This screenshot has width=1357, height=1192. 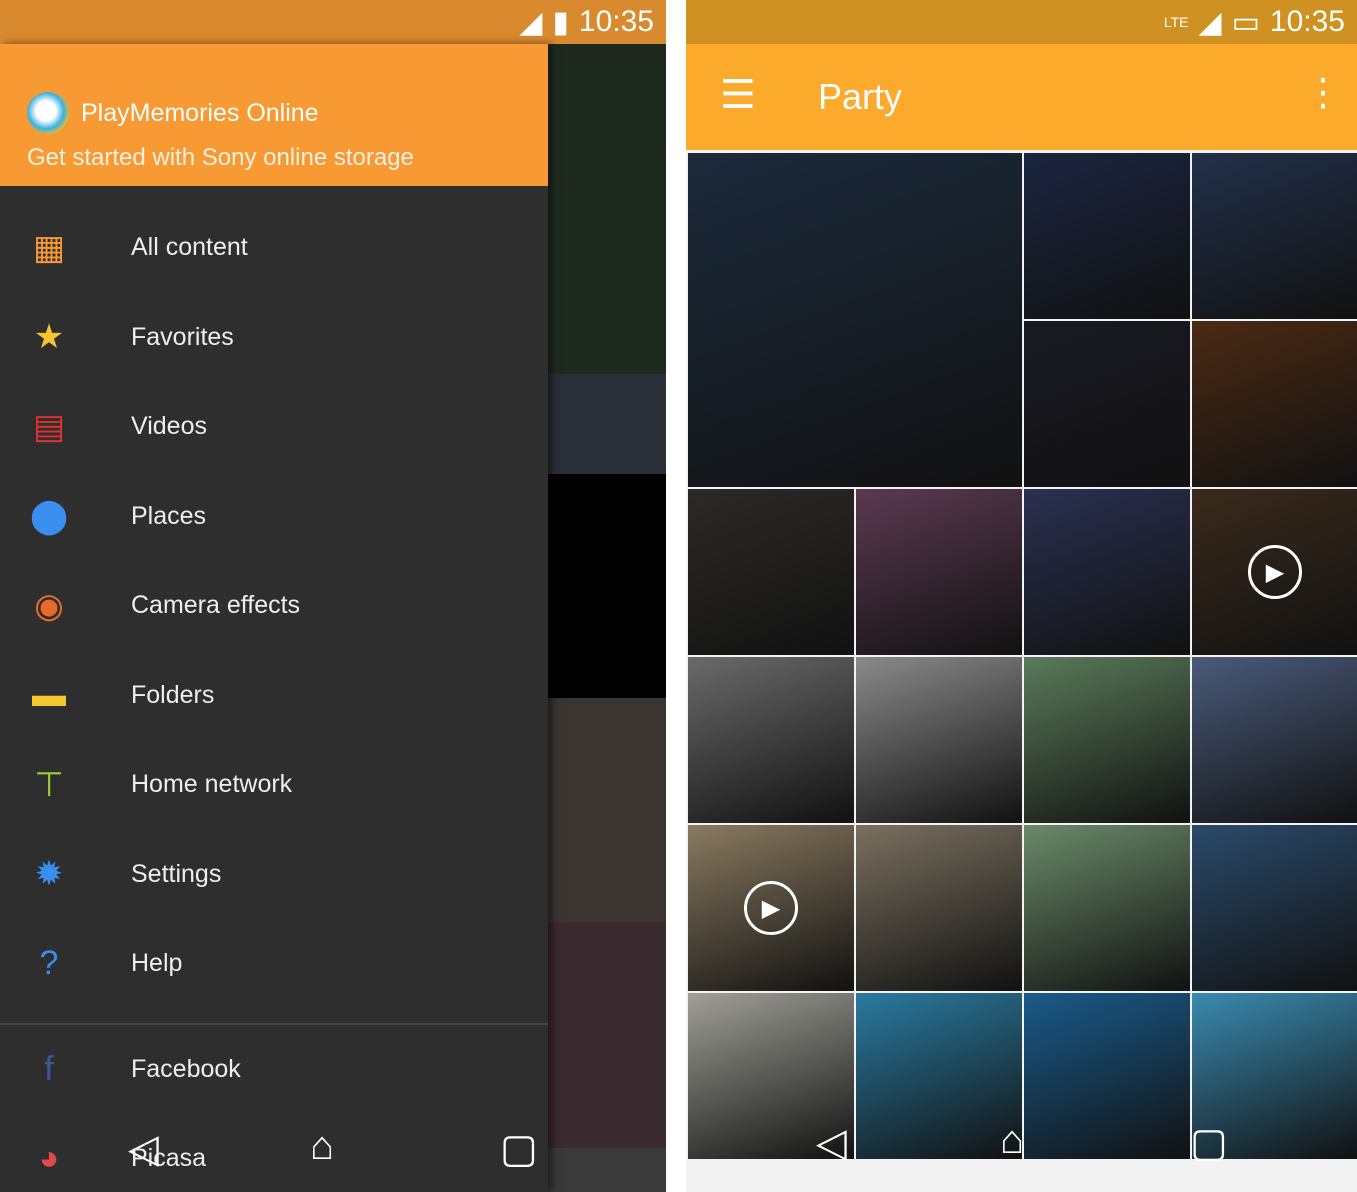 I want to click on drawer-item-label: Home network, so click(x=212, y=784).